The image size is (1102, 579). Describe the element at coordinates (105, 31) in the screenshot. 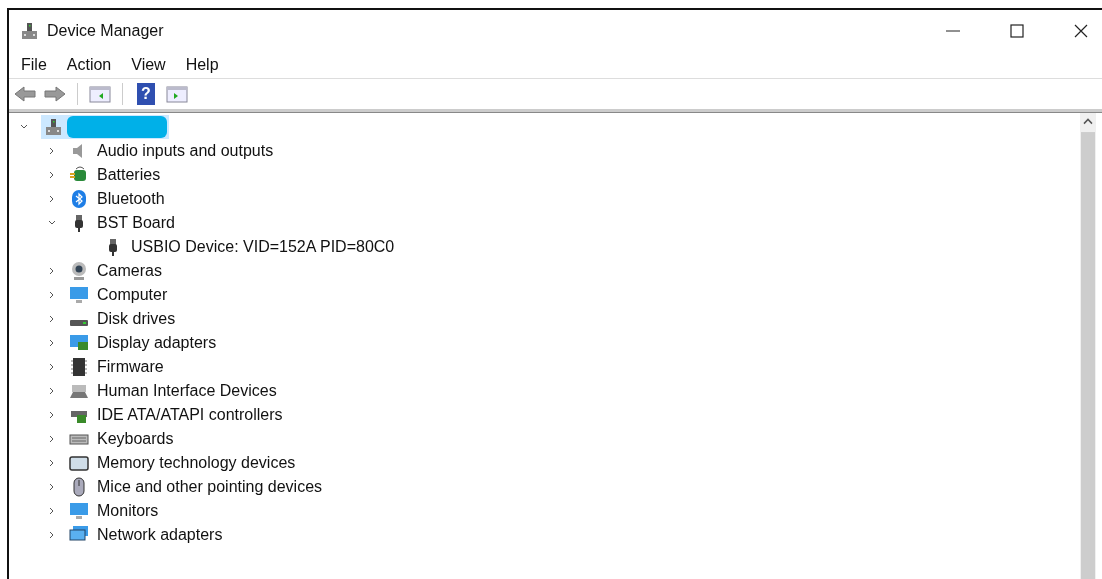

I see `window-title: Device Manager` at that location.